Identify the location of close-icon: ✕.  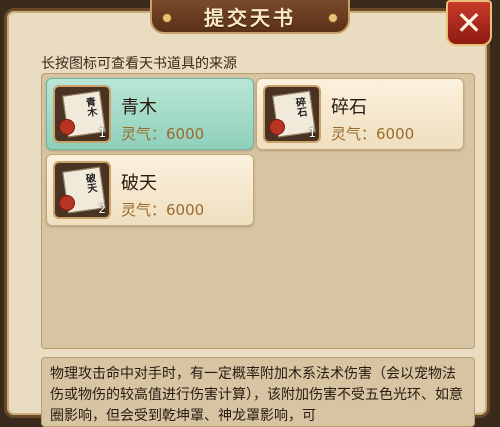
(469, 23).